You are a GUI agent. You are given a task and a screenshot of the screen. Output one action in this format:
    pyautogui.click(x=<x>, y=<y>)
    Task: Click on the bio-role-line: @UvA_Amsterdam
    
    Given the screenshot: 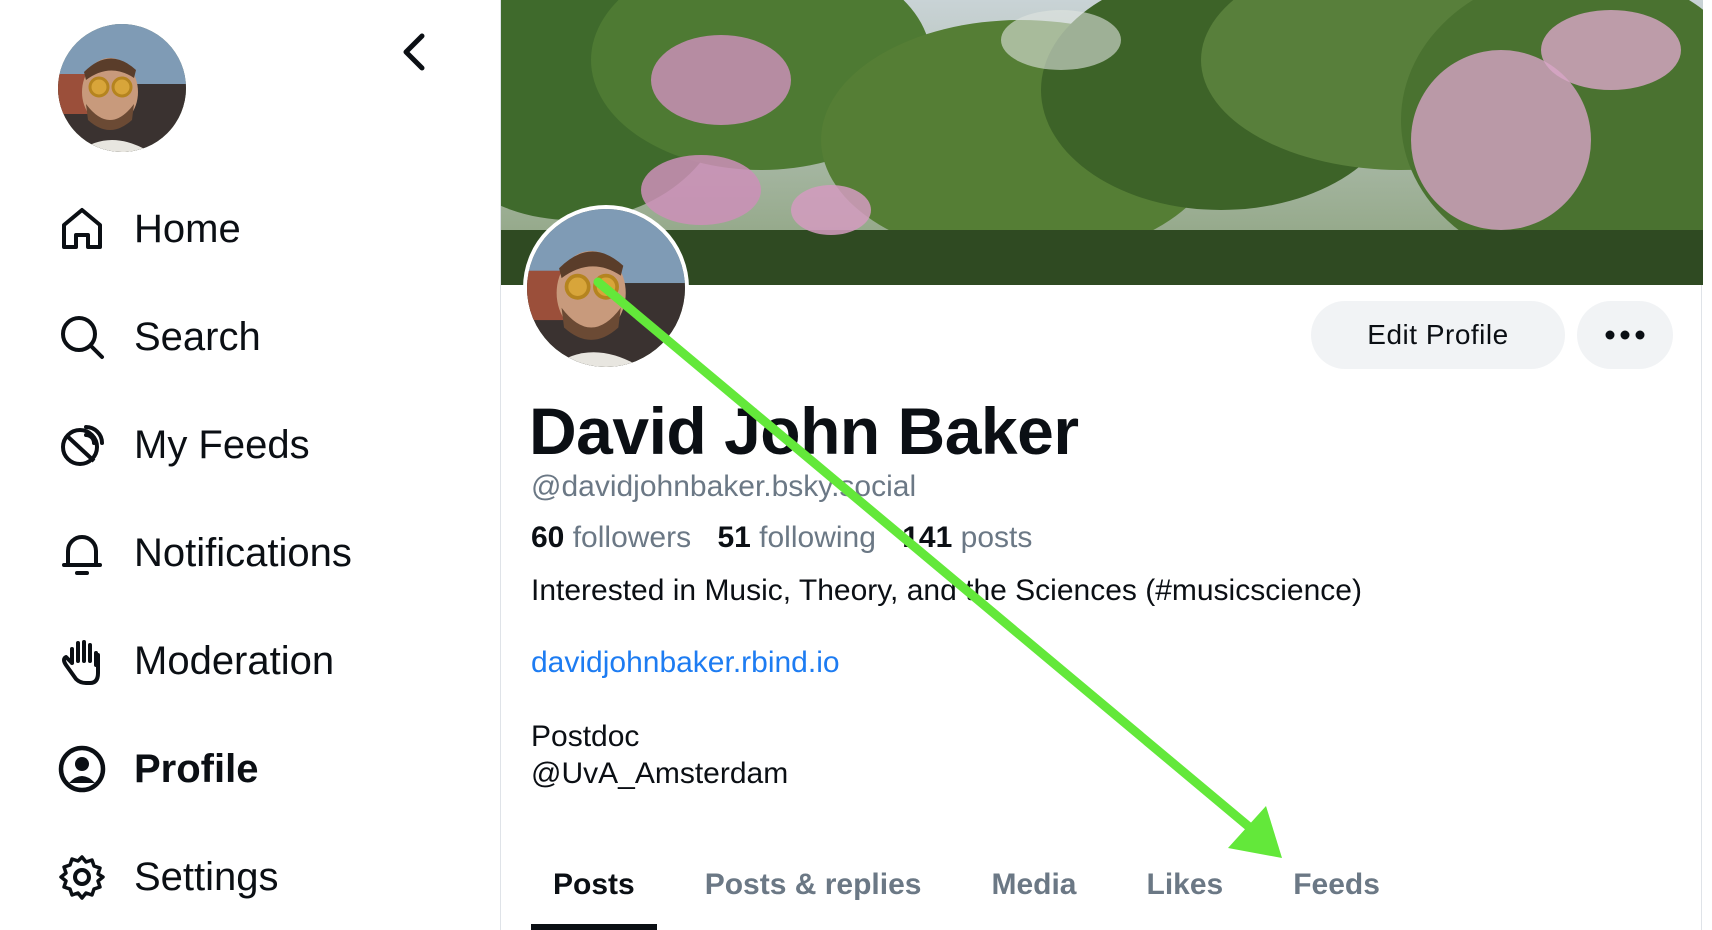 What is the action you would take?
    pyautogui.click(x=660, y=773)
    